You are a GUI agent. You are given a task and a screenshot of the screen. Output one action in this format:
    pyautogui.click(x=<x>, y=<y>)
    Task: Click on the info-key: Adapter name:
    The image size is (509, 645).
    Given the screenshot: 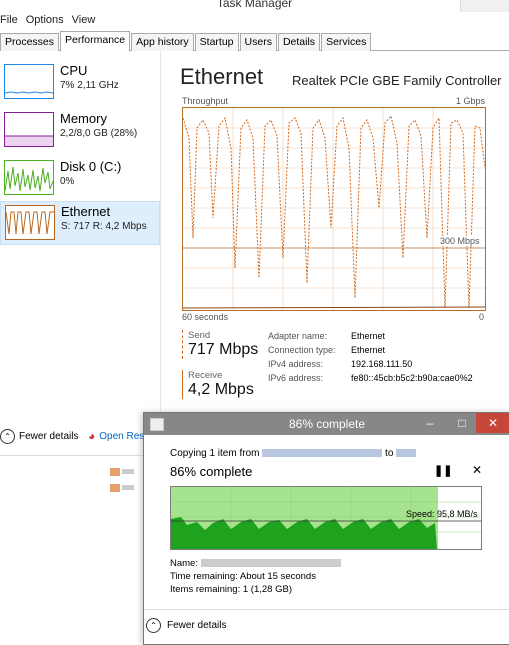 What is the action you would take?
    pyautogui.click(x=298, y=336)
    